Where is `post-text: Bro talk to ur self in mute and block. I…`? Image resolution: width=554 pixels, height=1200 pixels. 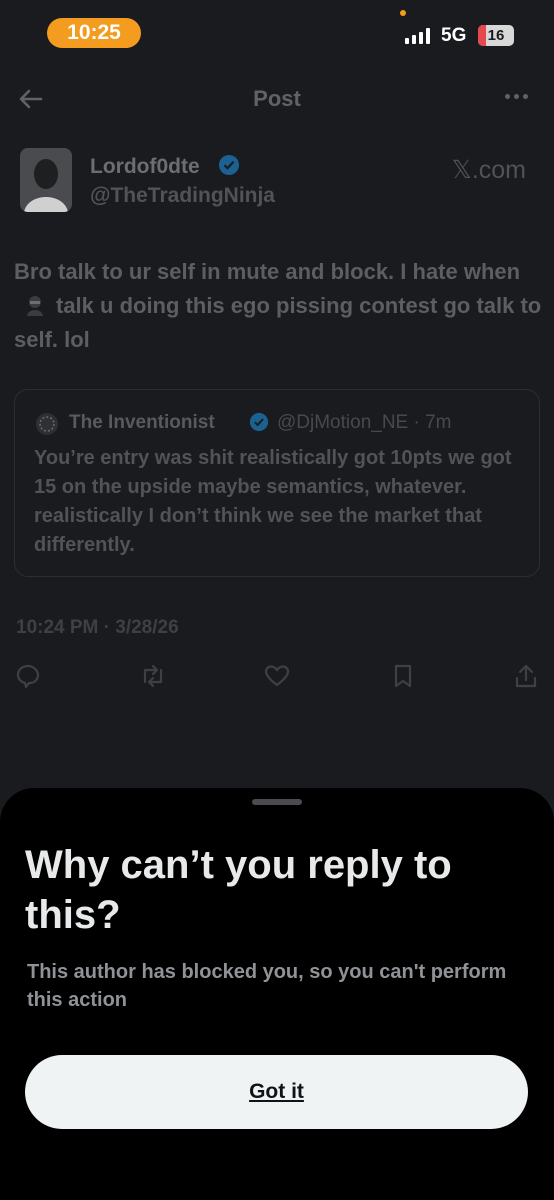 post-text: Bro talk to ur self in mute and block. I… is located at coordinates (279, 306).